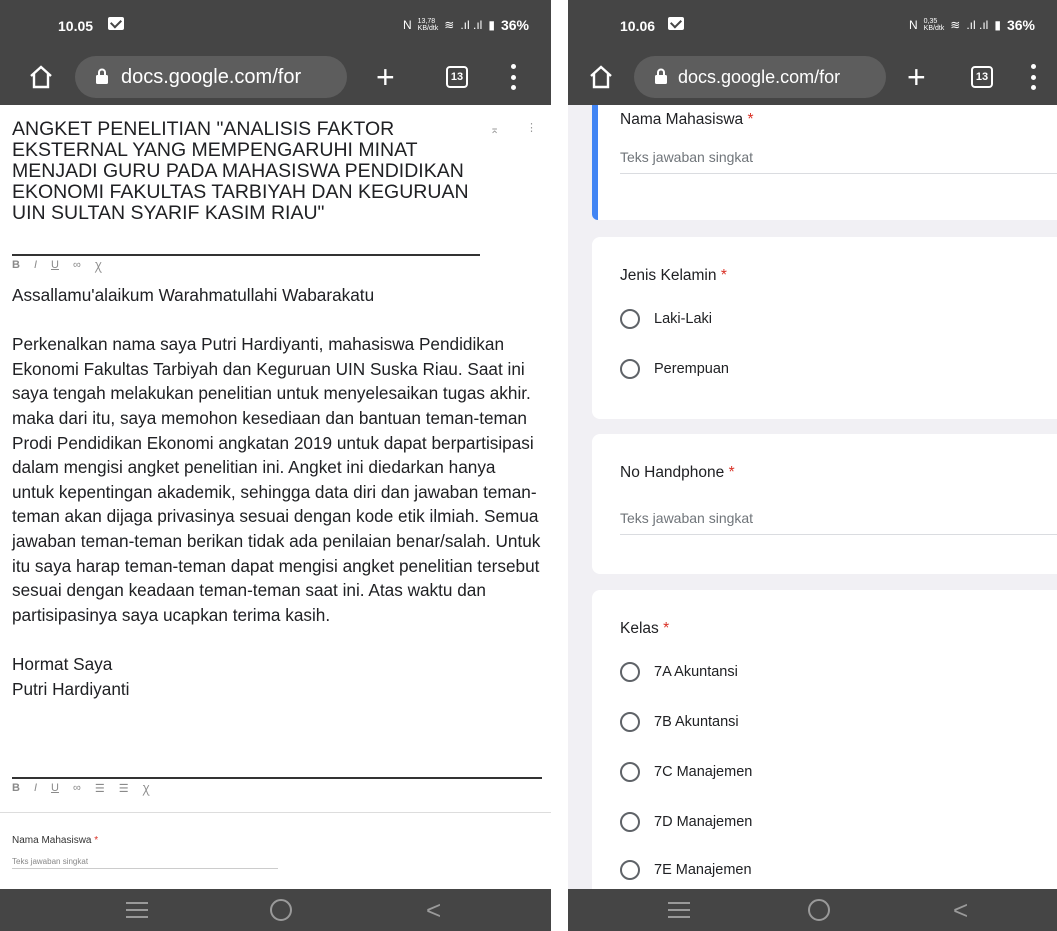 The height and width of the screenshot is (931, 1057). I want to click on radio-option: 7A Akuntansi, so click(679, 672).